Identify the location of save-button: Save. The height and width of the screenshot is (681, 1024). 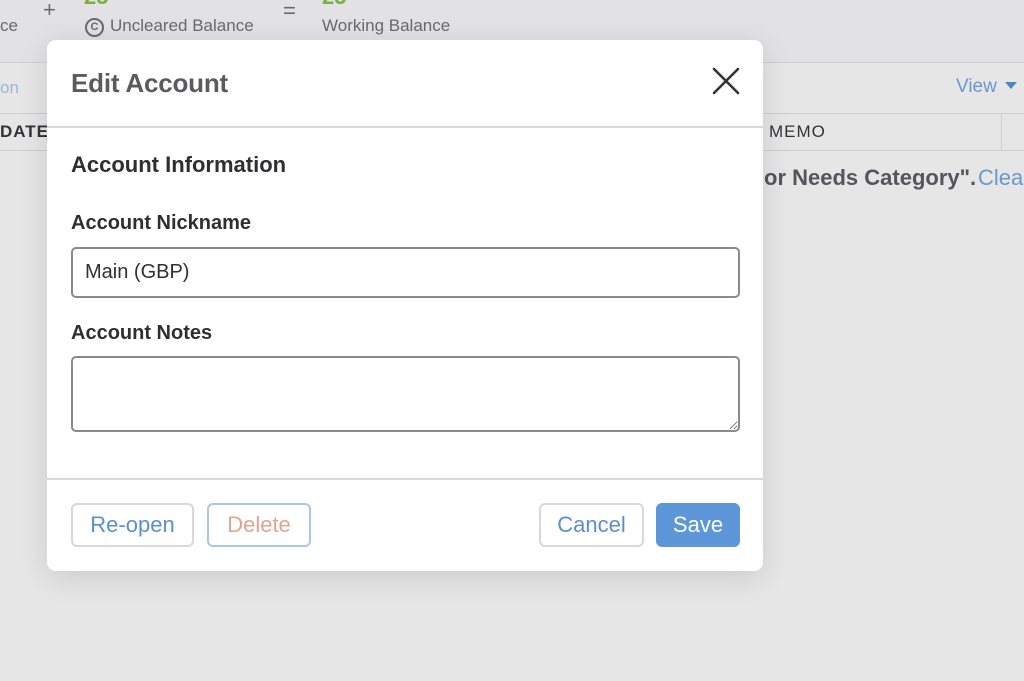
(698, 525).